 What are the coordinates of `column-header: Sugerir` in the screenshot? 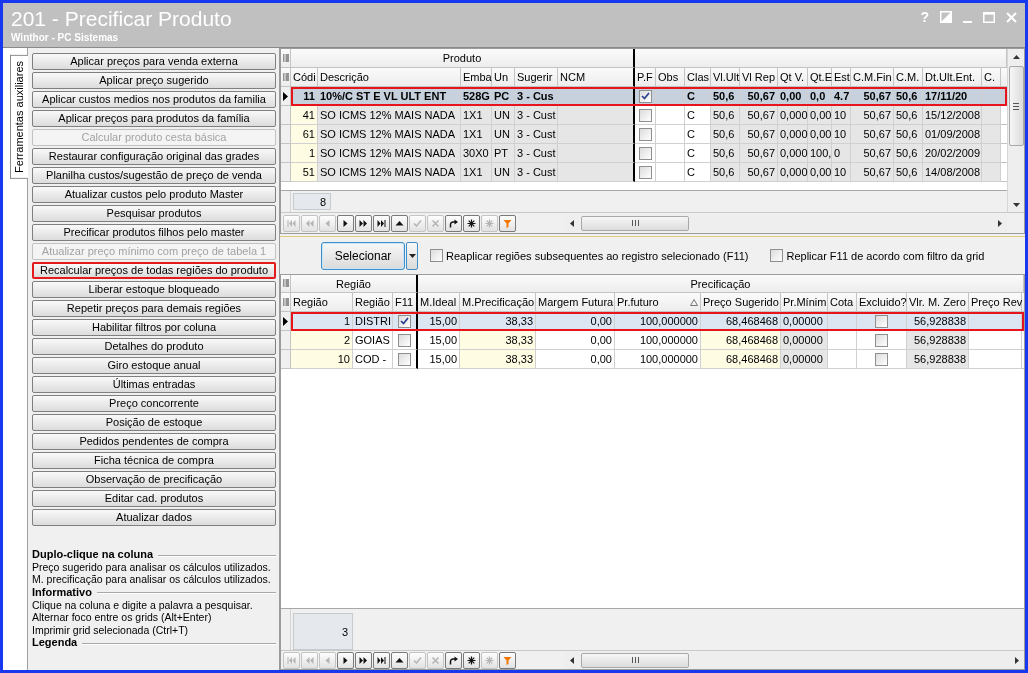 It's located at (536, 77).